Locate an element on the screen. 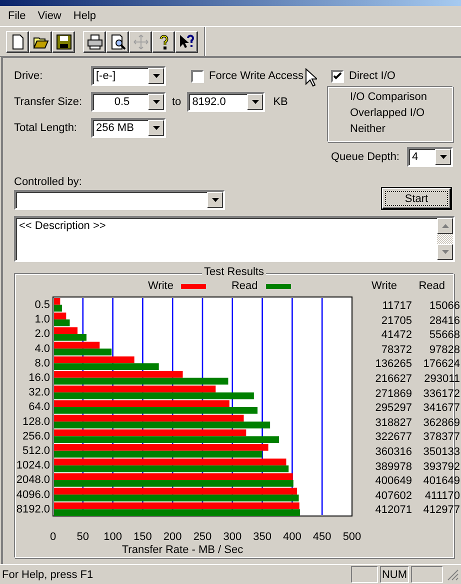 Image resolution: width=461 pixels, height=584 pixels. transfer-size-label: 8.0 is located at coordinates (42, 363).